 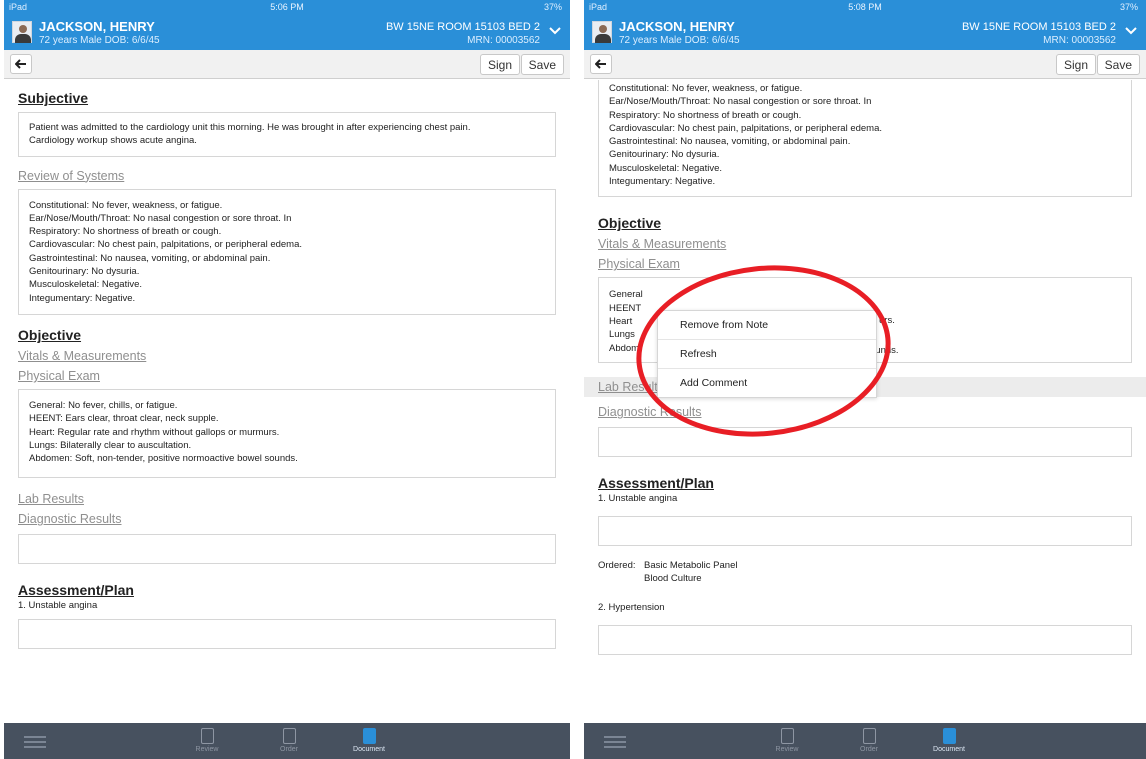 What do you see at coordinates (53, 98) in the screenshot?
I see `subjective-heading: Subjective` at bounding box center [53, 98].